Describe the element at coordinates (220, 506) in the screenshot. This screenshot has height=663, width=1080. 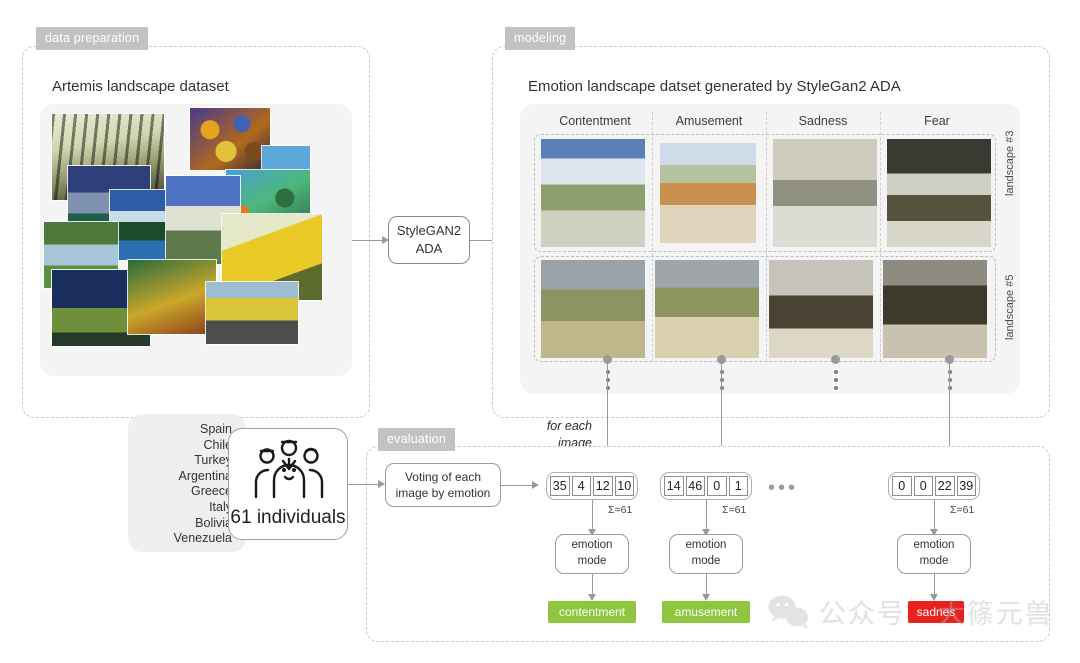
I see `country-item: Italy` at that location.